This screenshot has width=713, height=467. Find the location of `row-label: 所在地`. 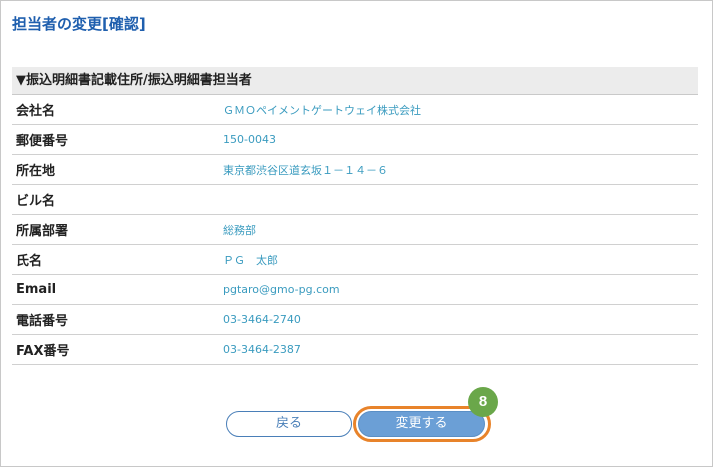

row-label: 所在地 is located at coordinates (36, 171).